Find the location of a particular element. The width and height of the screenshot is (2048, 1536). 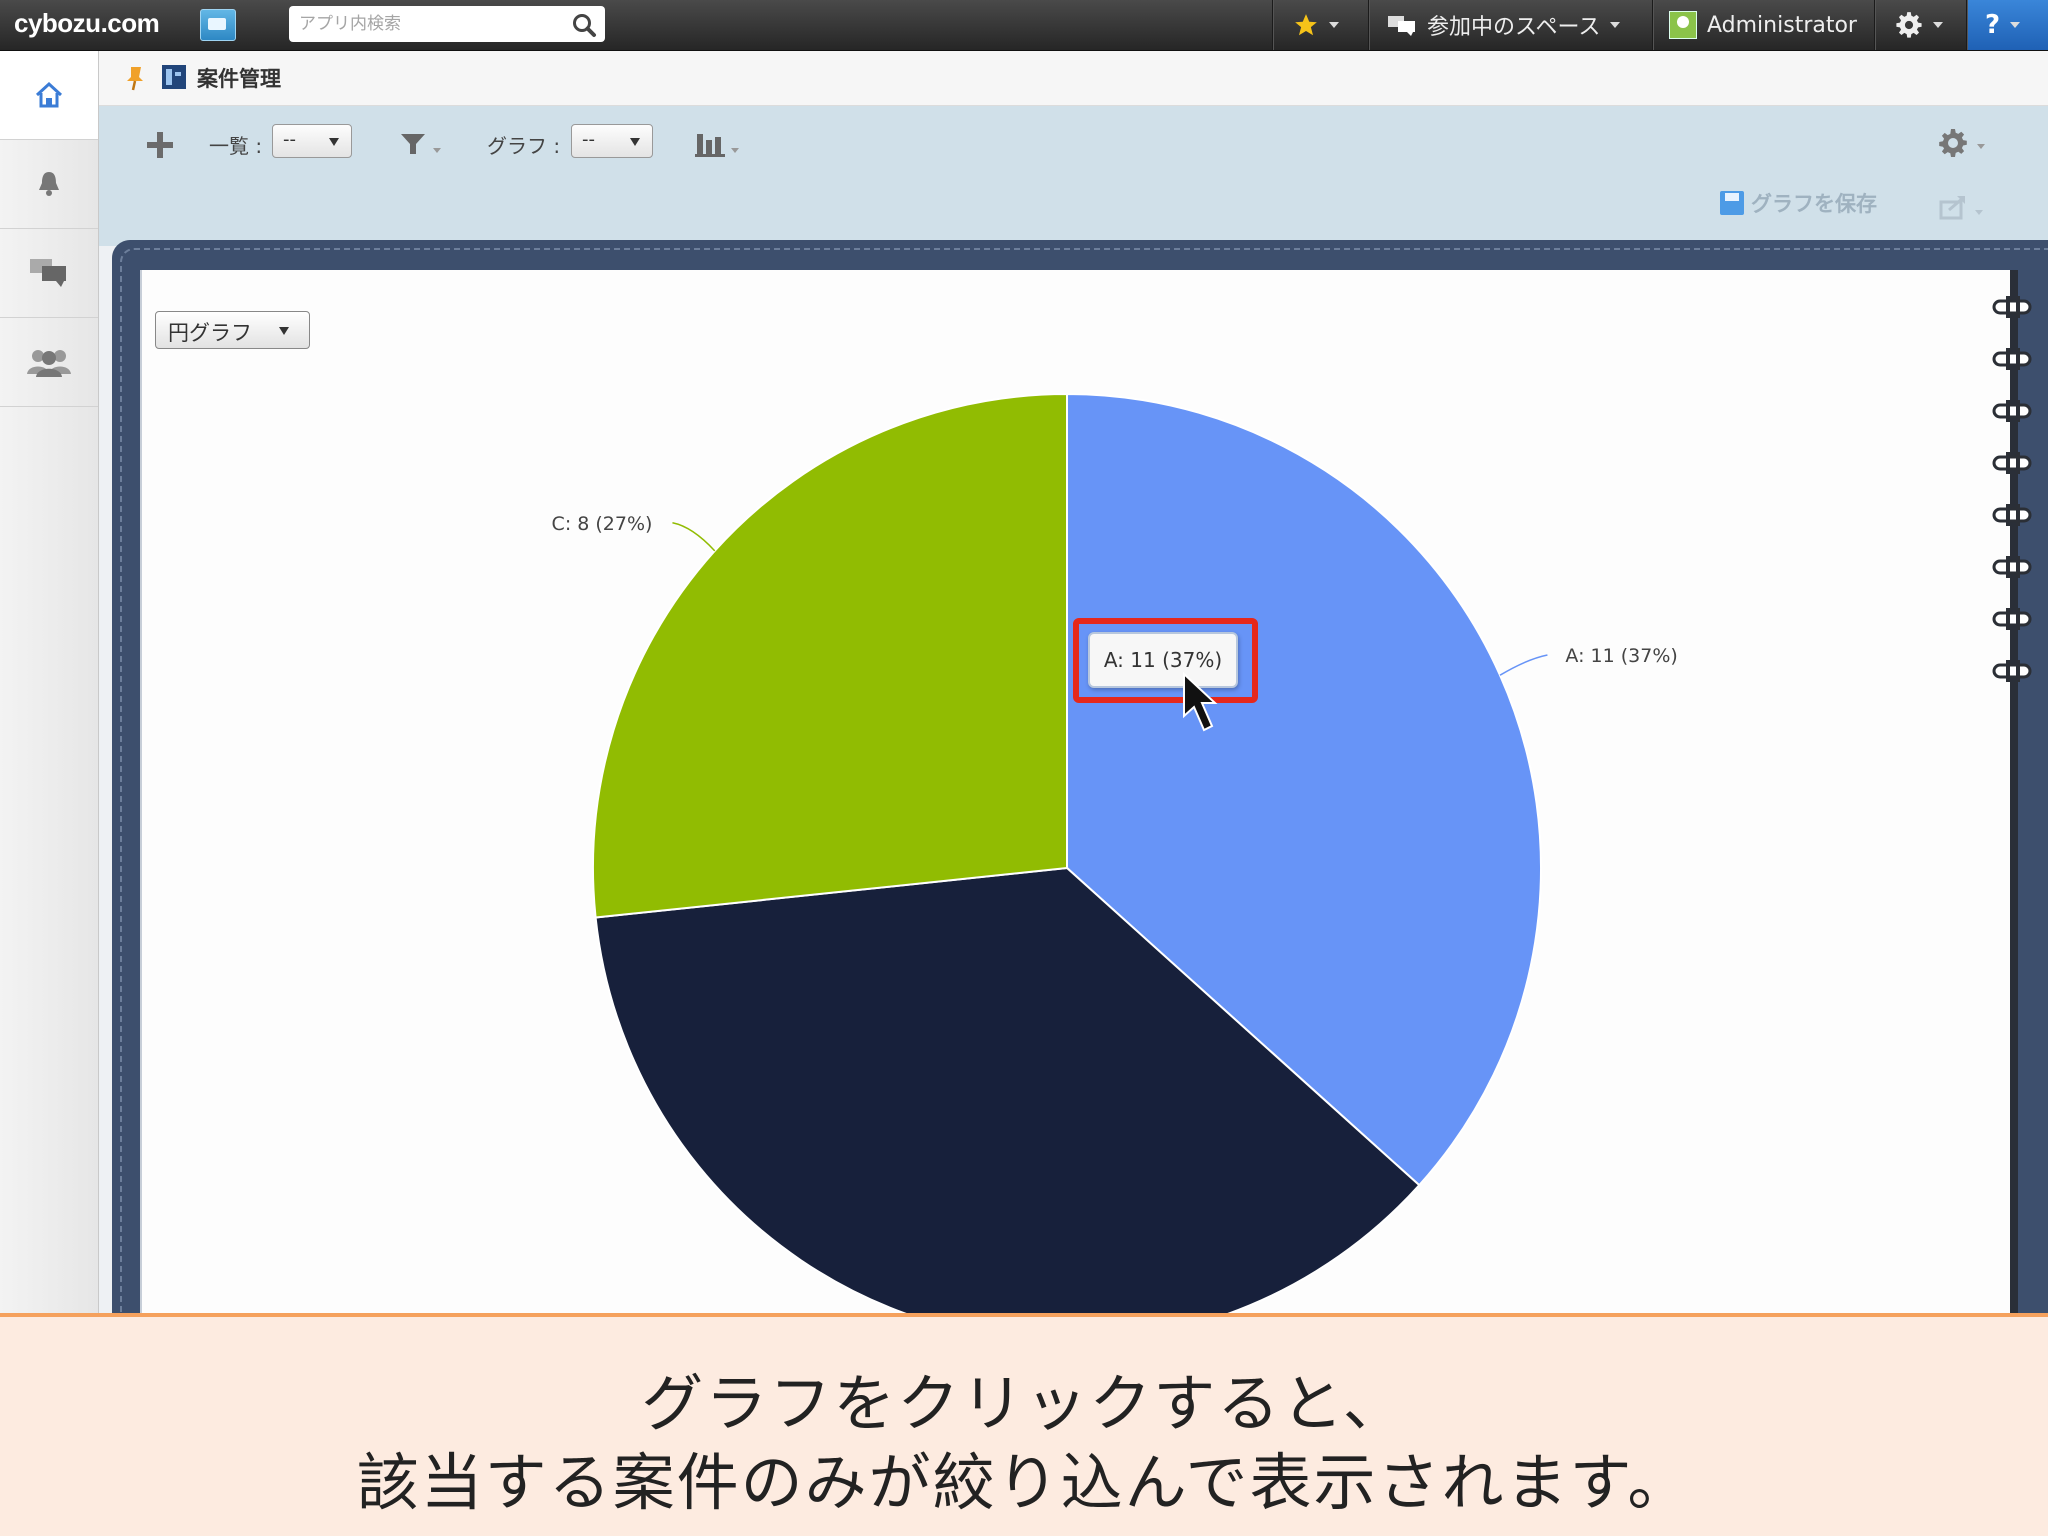

caption-banner: グラフをクリックすると、 該当する案件のみが絞り込んで表示されます。 is located at coordinates (1024, 1424).